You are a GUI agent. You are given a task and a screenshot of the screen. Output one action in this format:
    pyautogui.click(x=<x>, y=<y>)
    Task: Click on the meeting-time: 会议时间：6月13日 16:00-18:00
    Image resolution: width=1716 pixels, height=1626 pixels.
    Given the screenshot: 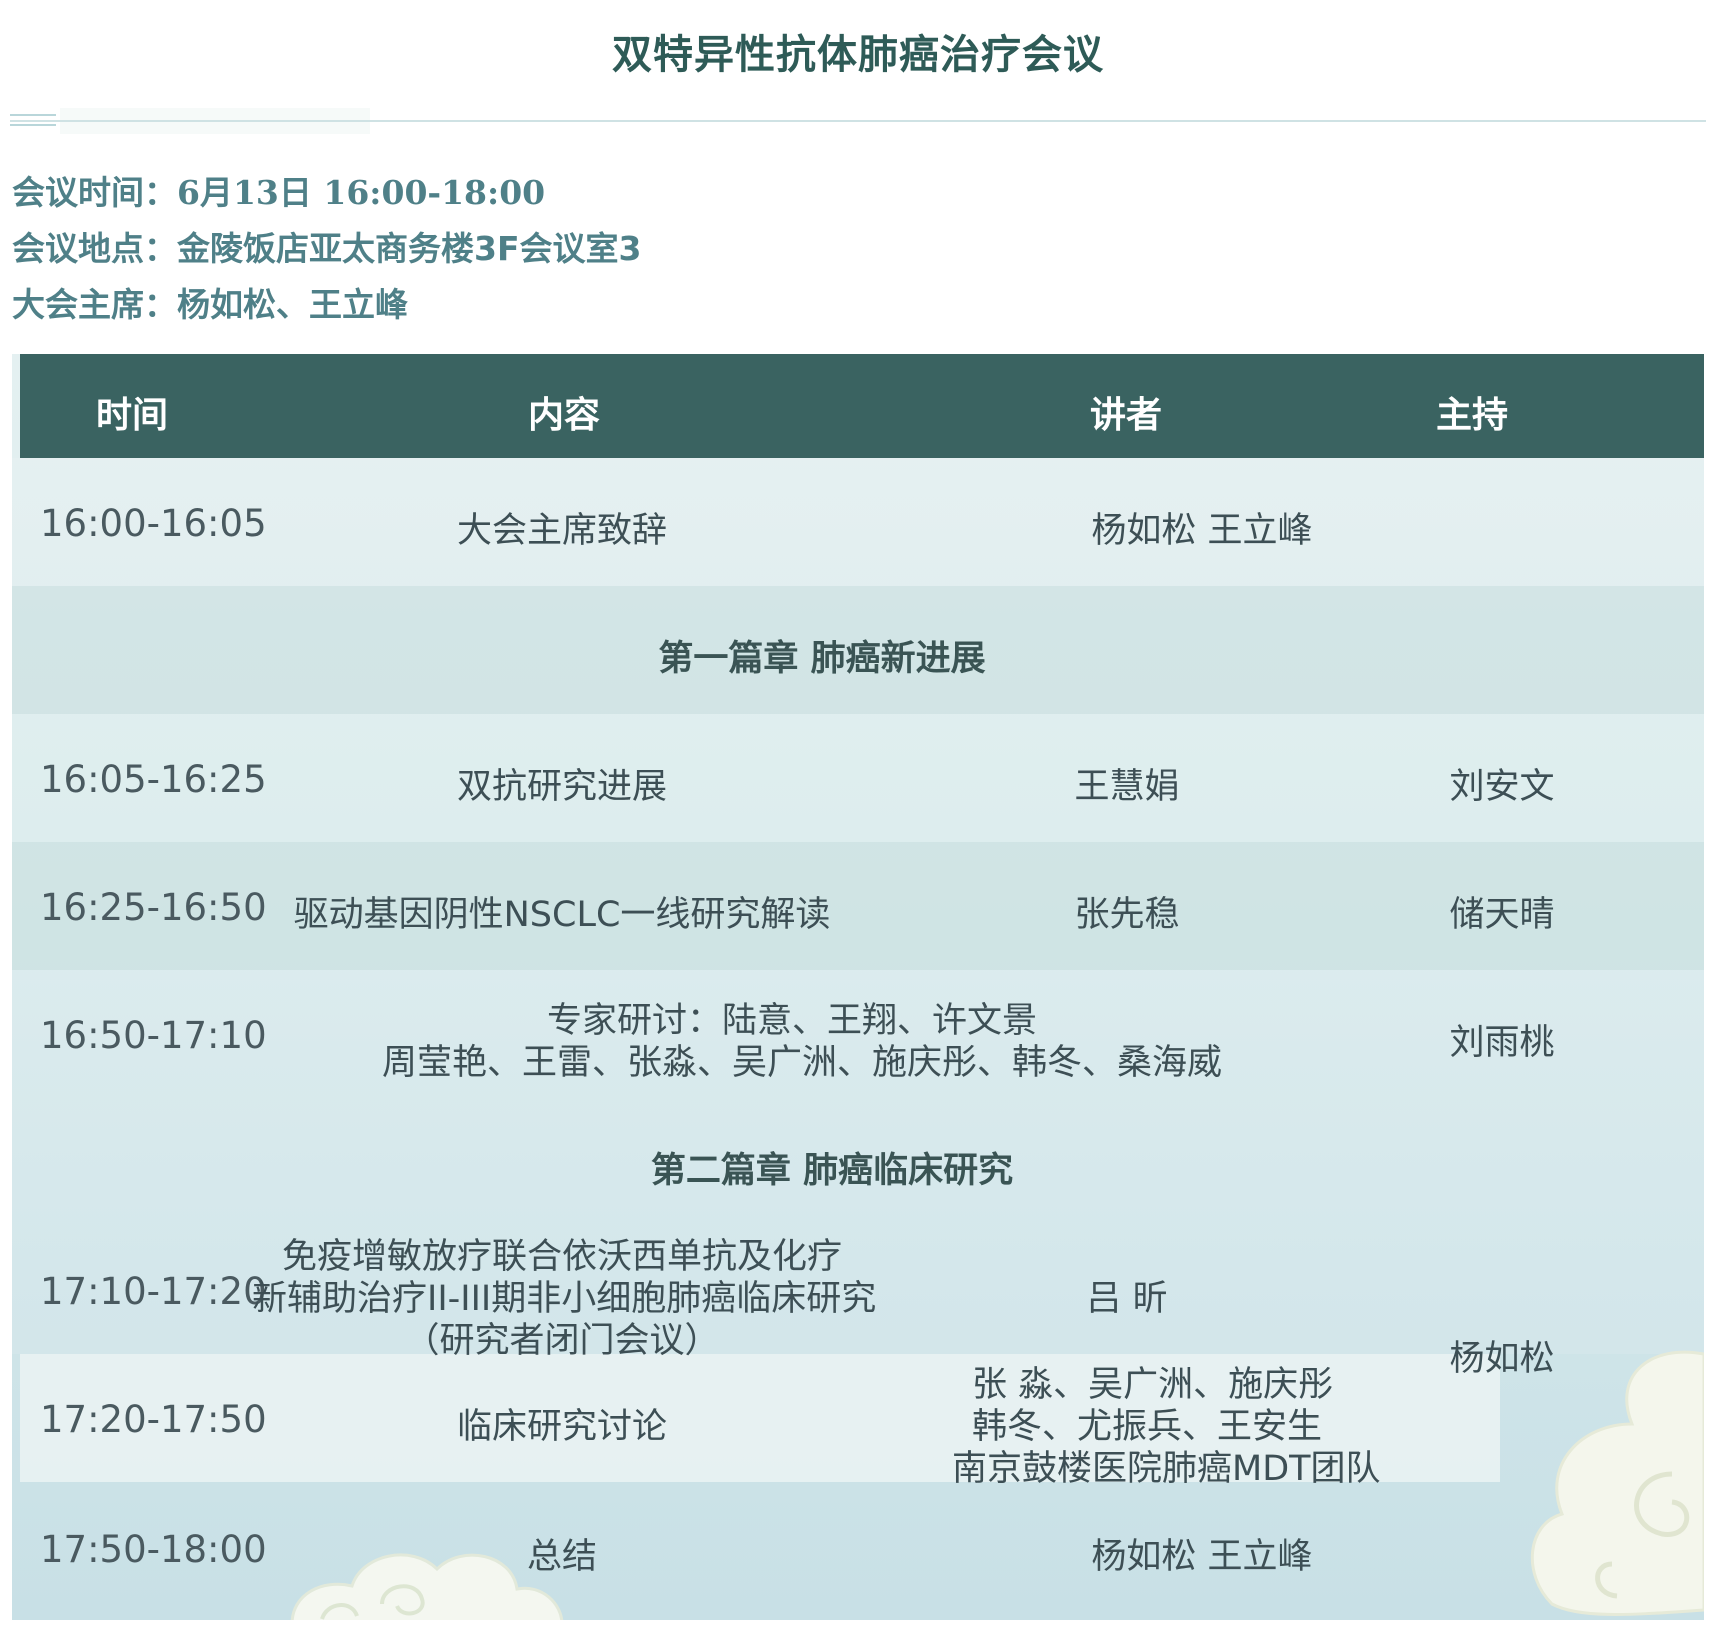 What is the action you would take?
    pyautogui.click(x=278, y=190)
    